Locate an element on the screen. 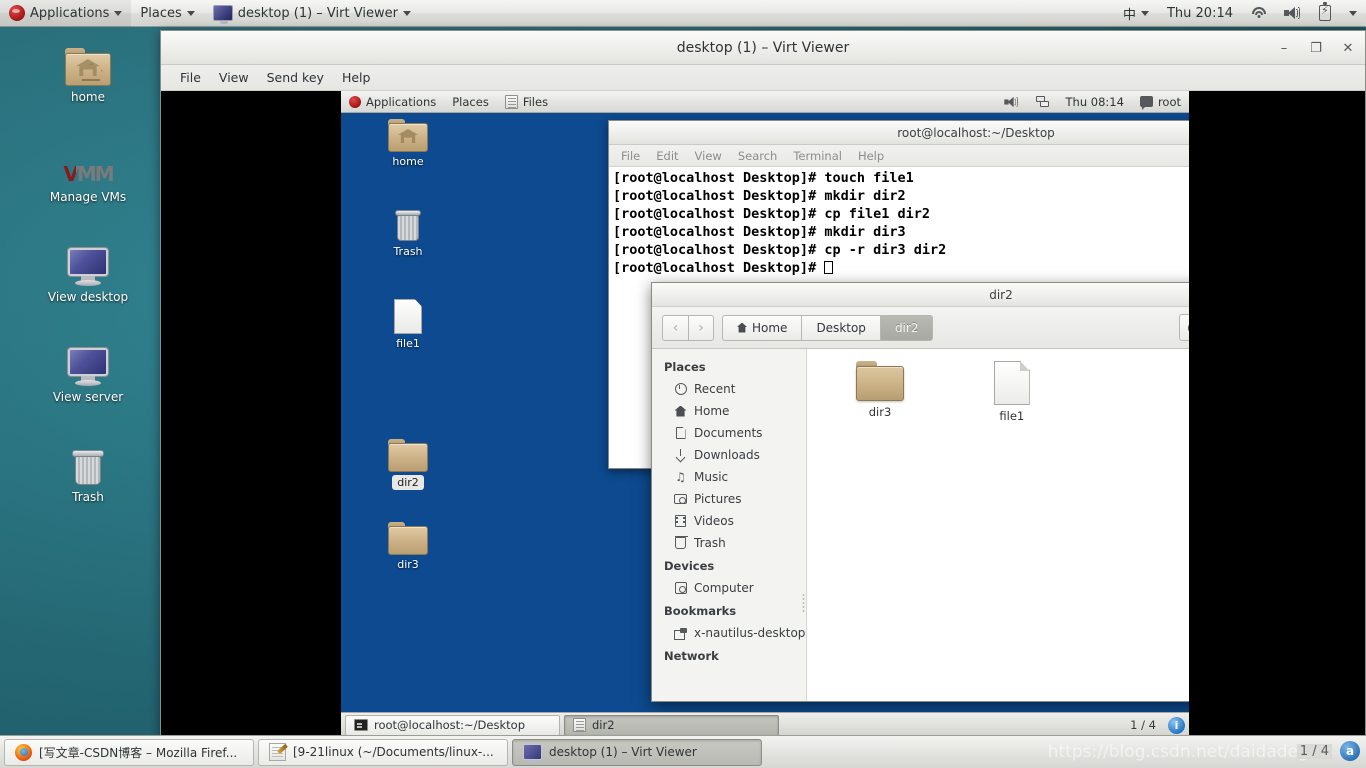 Image resolution: width=1366 pixels, height=768 pixels. guest-network-indicator is located at coordinates (1043, 102).